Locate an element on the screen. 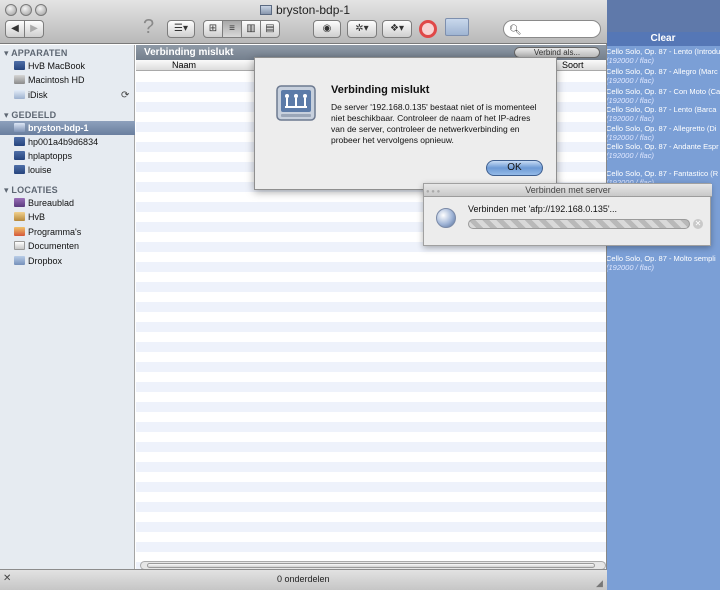 The height and width of the screenshot is (590, 720). grid-icon: ⊞ is located at coordinates (213, 28).